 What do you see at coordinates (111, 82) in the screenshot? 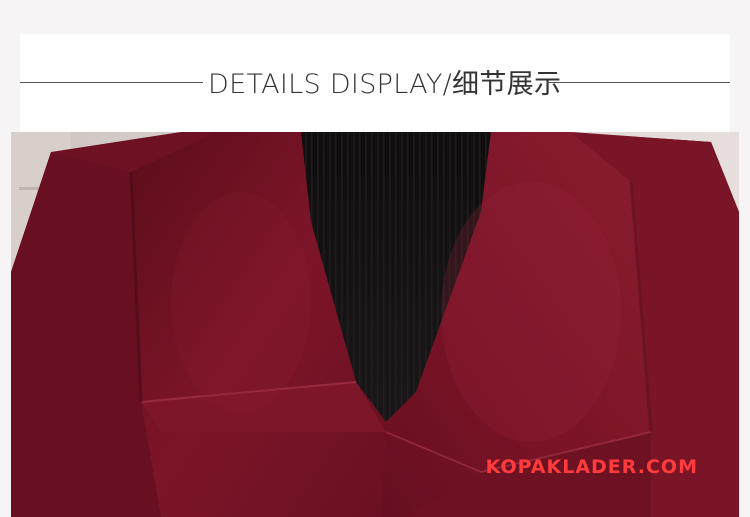
I see `left-divider` at bounding box center [111, 82].